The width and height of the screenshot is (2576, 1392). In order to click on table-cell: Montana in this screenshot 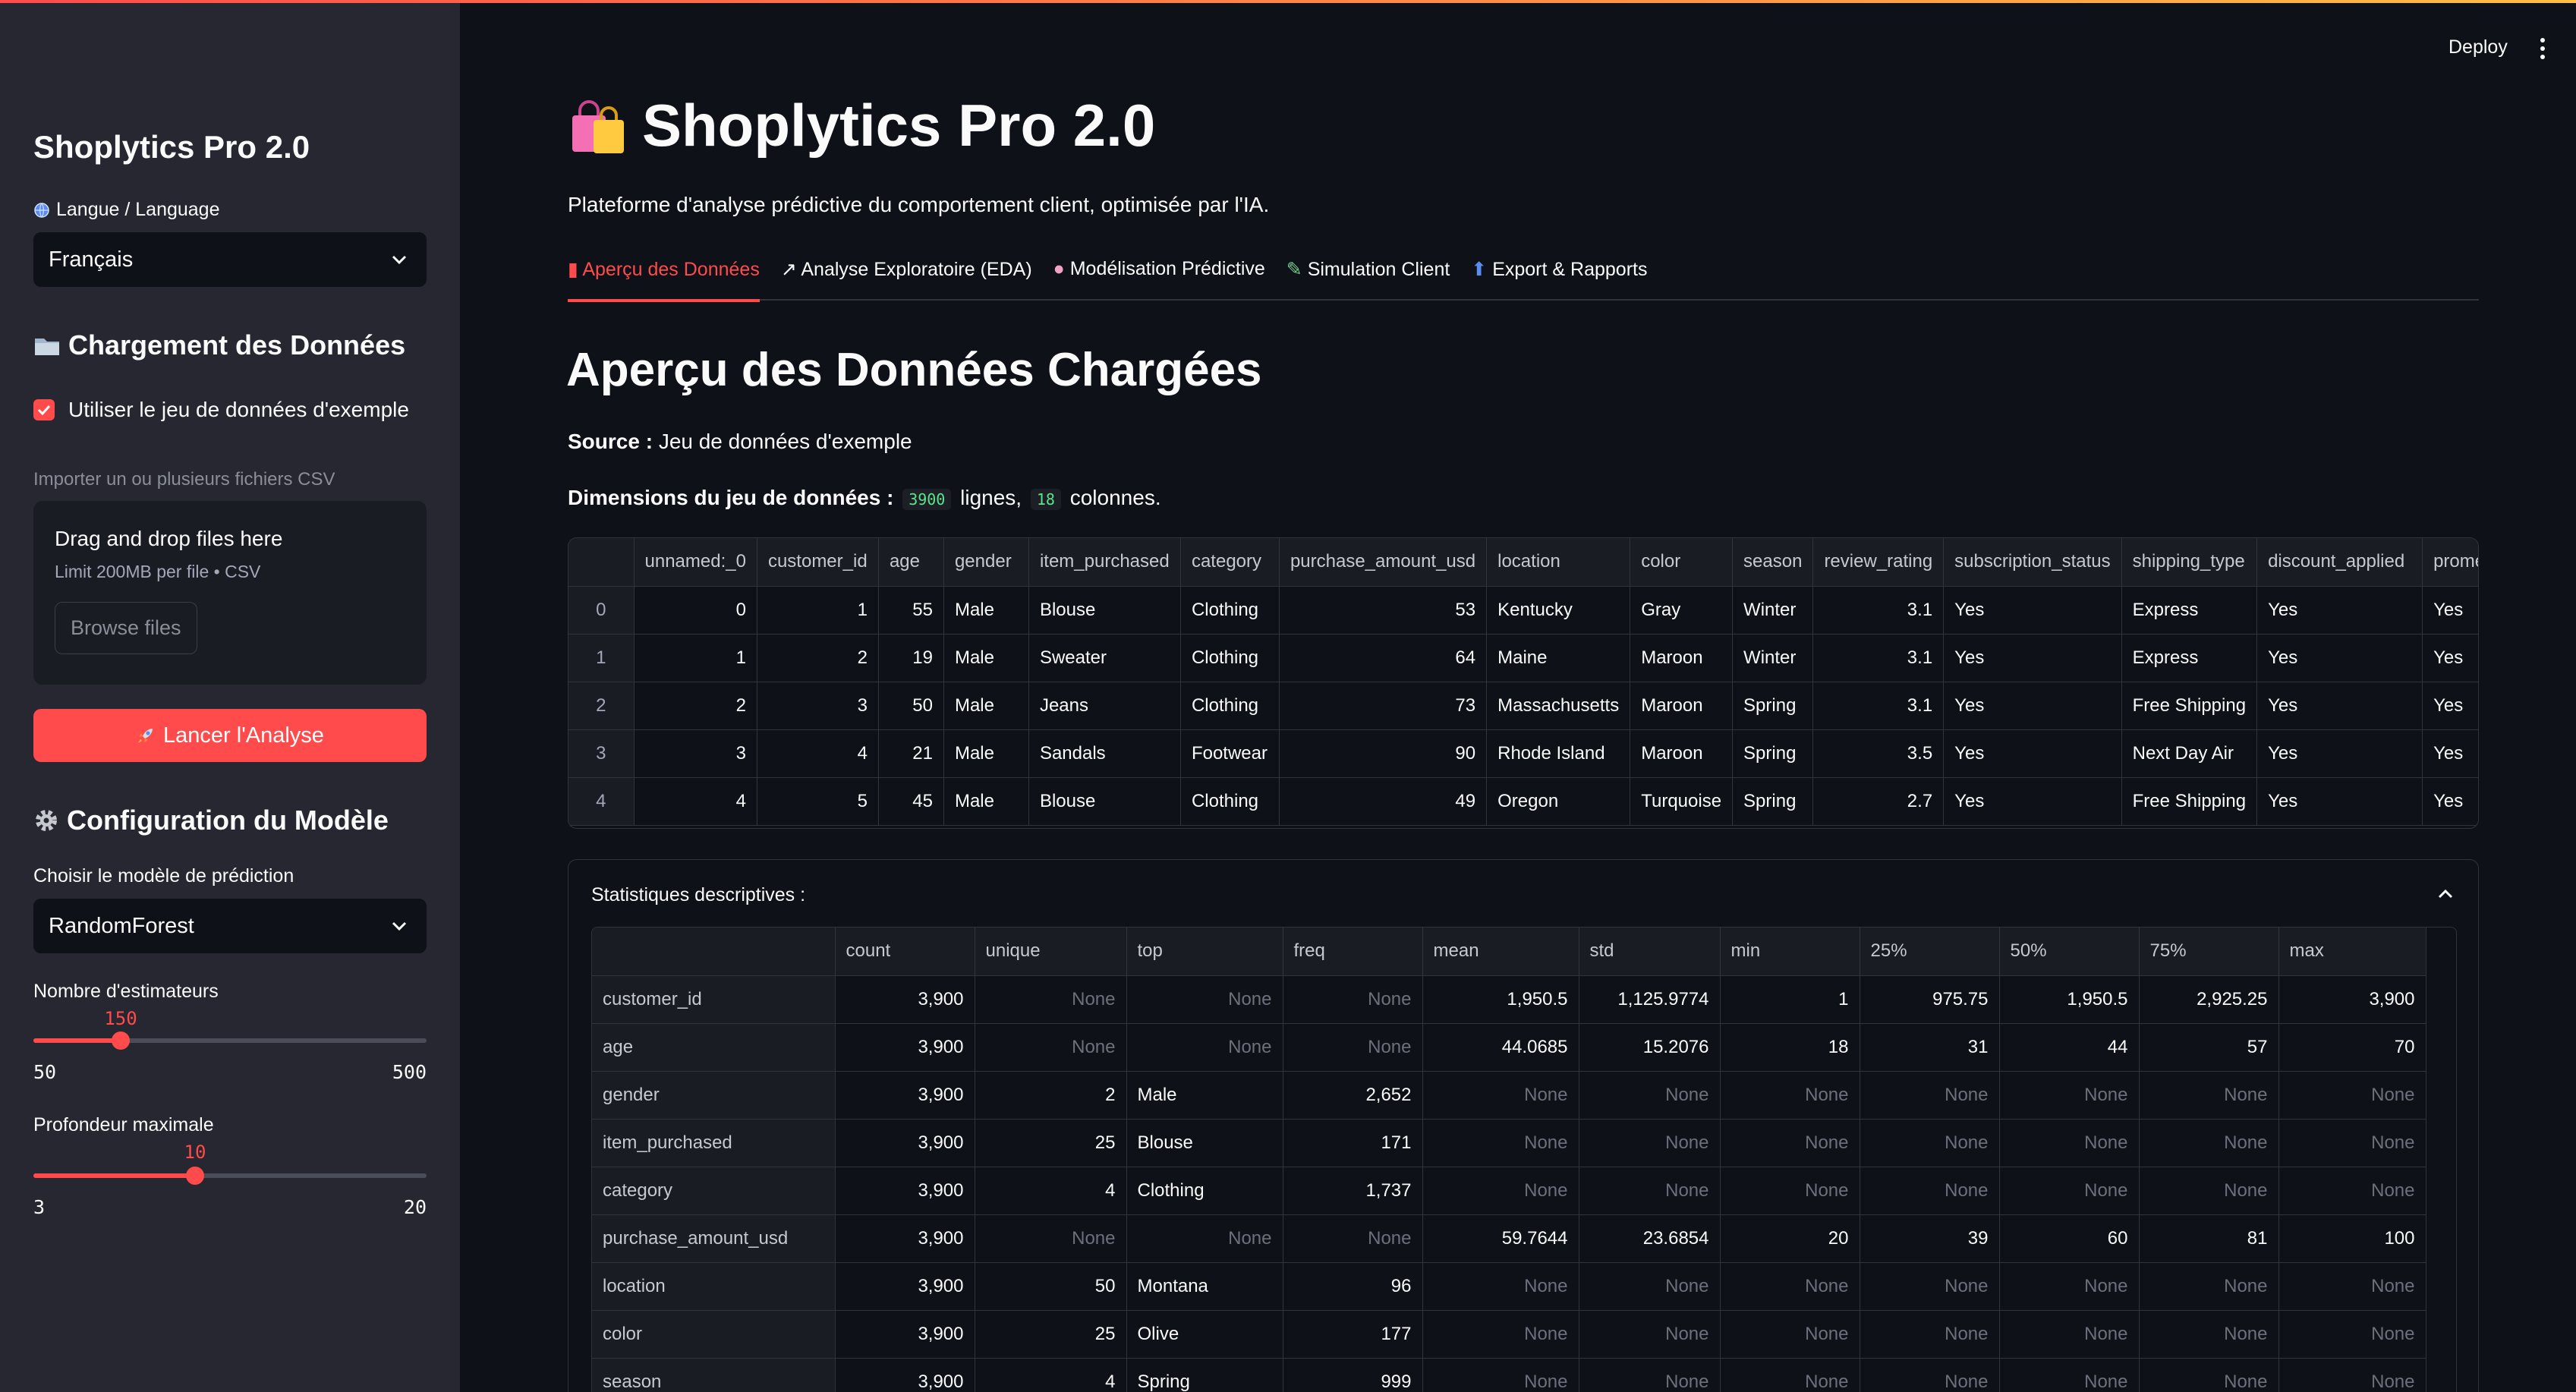, I will do `click(1204, 1286)`.